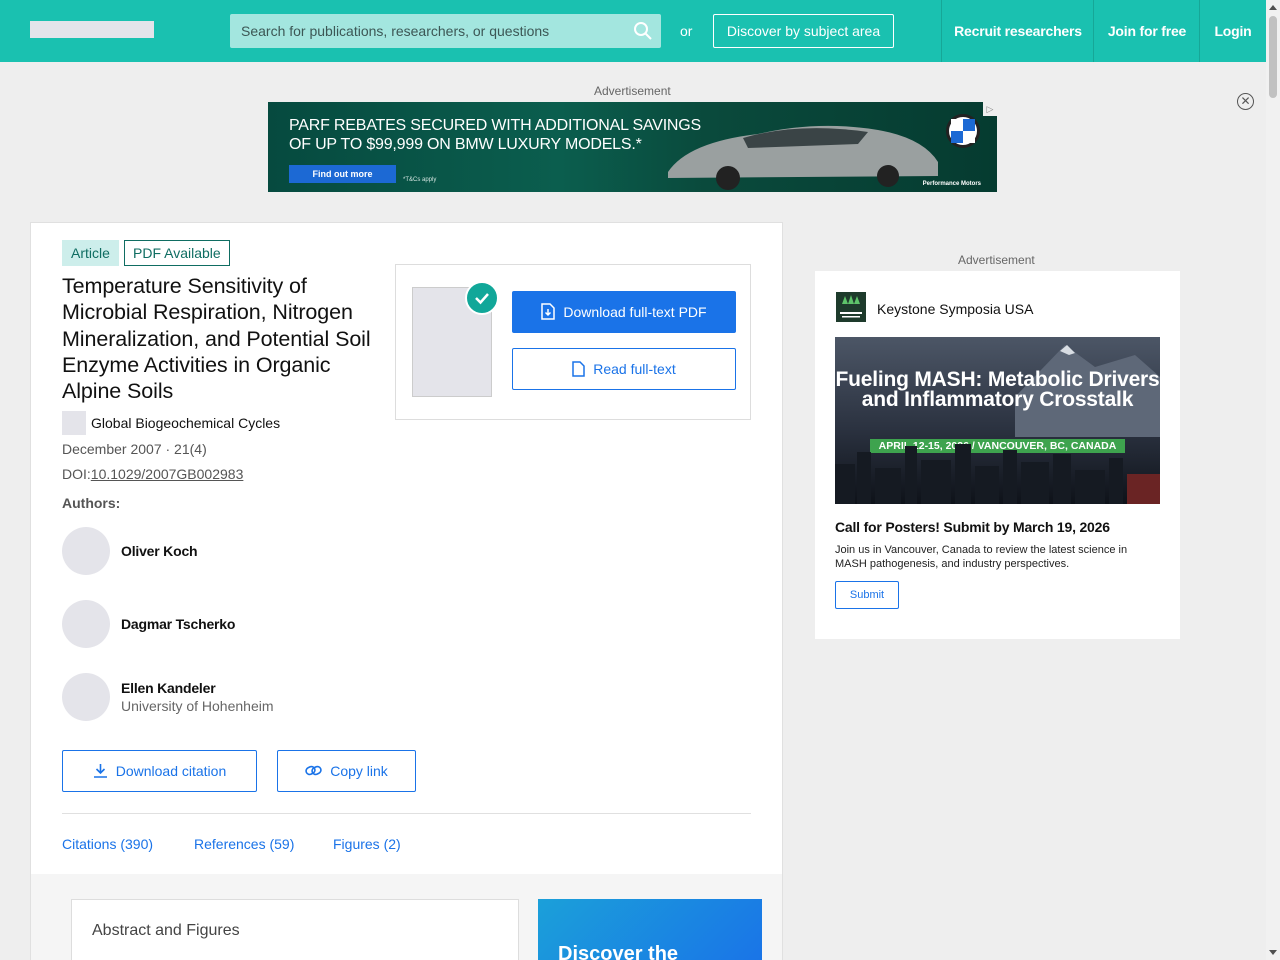 This screenshot has height=960, width=1280. Describe the element at coordinates (430, 31) in the screenshot. I see `search-input` at that location.